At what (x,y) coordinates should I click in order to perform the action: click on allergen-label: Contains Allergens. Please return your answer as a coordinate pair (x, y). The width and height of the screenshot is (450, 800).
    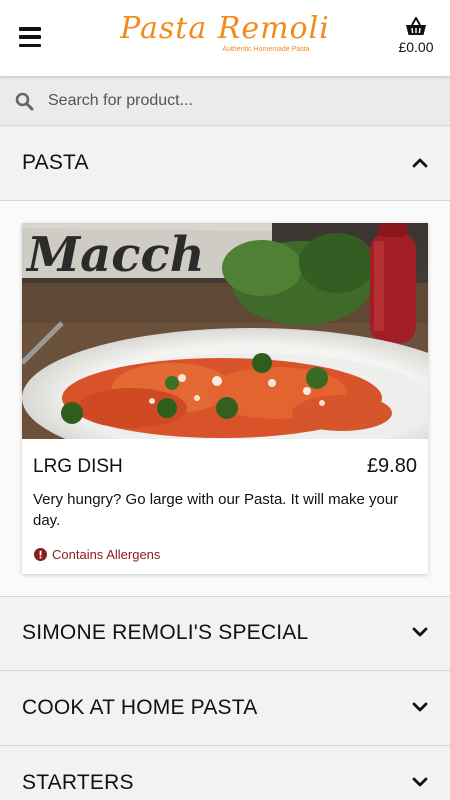
    Looking at the image, I should click on (106, 554).